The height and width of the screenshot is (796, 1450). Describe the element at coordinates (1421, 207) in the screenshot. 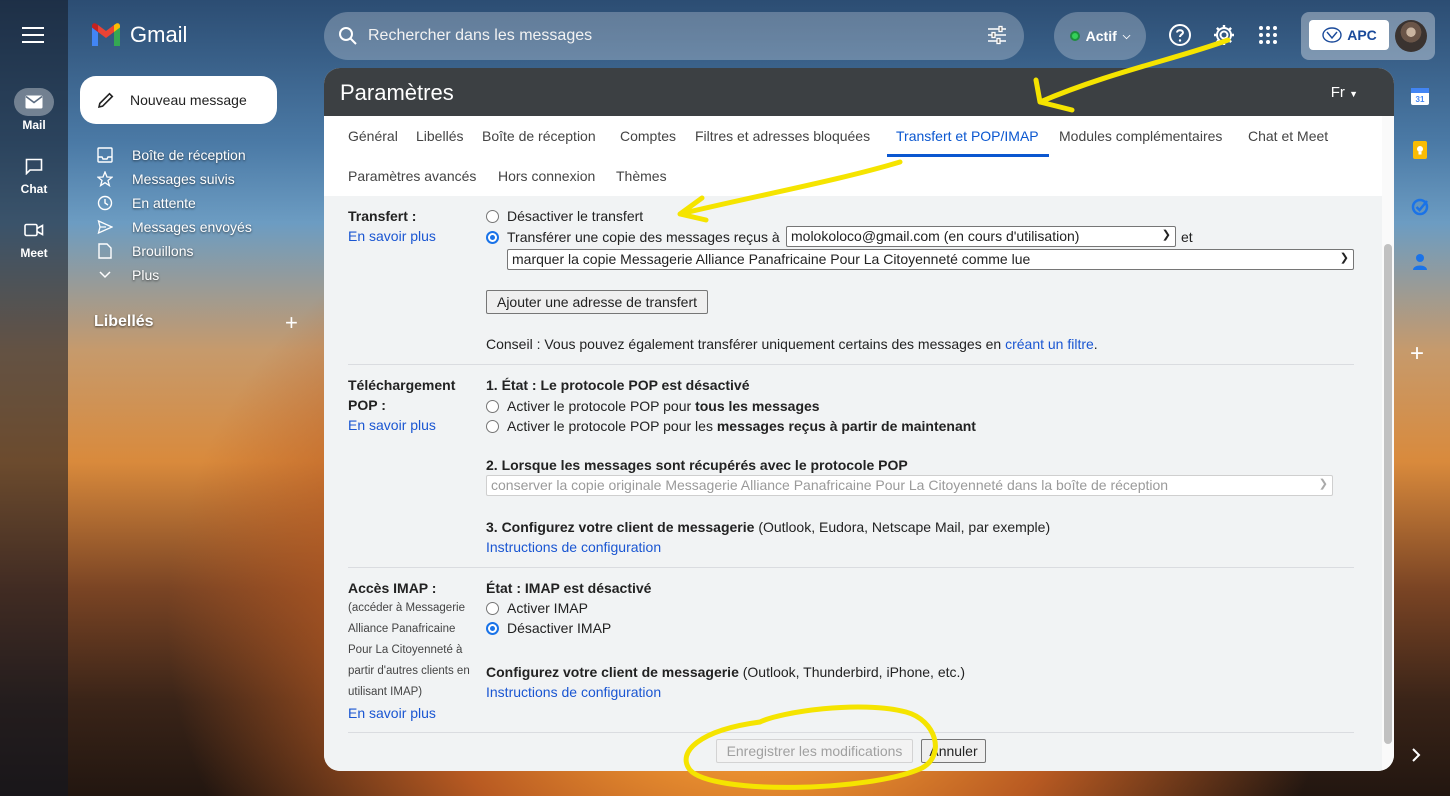

I see `tasks-icon` at that location.